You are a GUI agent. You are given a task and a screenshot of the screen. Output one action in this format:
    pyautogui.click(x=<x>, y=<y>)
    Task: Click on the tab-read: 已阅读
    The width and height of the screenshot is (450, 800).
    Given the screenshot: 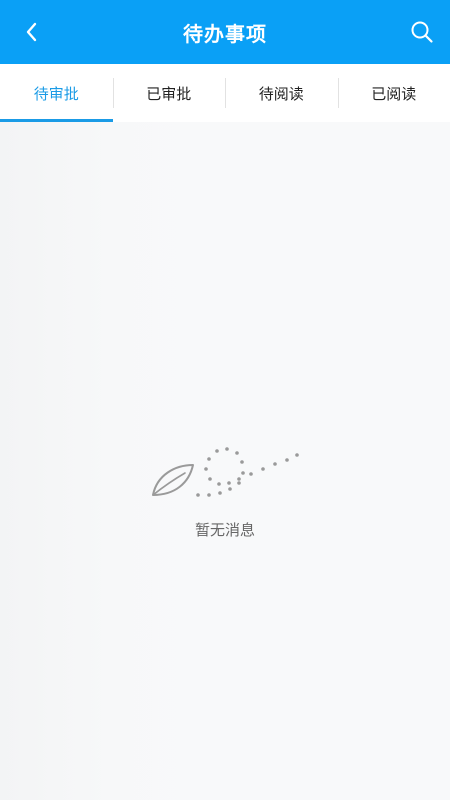 What is the action you would take?
    pyautogui.click(x=393, y=93)
    